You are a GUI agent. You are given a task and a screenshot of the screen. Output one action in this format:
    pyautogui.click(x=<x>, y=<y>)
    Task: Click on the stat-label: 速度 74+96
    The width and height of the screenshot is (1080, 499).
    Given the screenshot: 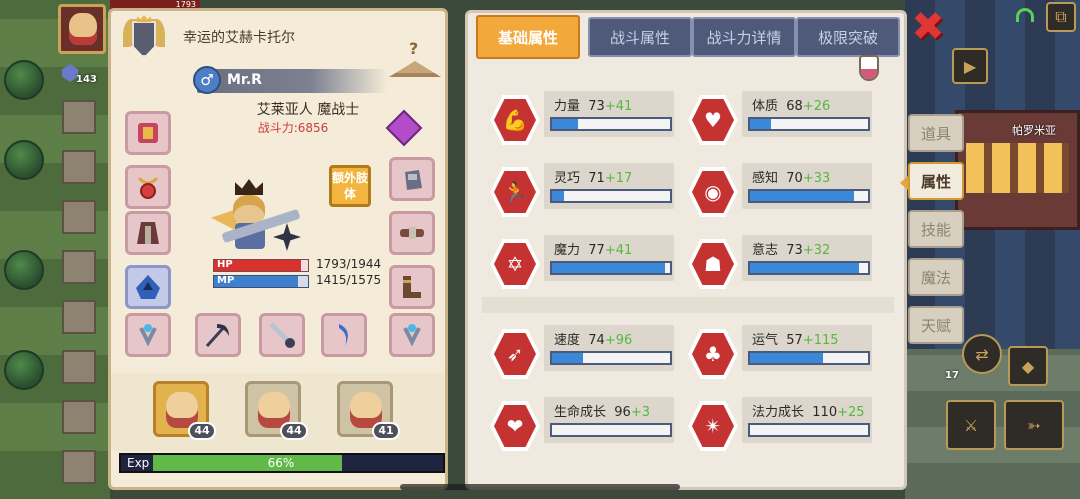 What is the action you would take?
    pyautogui.click(x=593, y=338)
    